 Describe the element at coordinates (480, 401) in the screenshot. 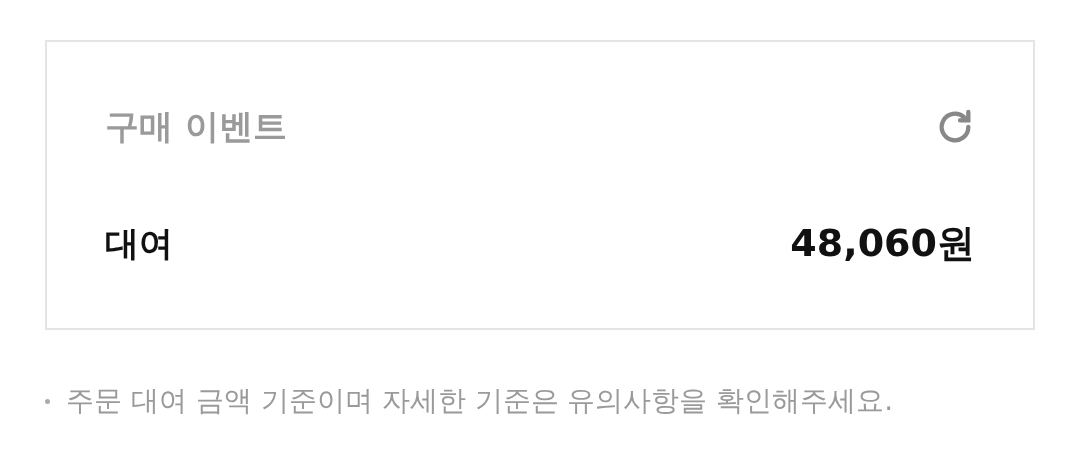

I see `note-text: 주문 대여 금액 기준이며 자세한 기준은 유의사항을 확인해주세요.` at that location.